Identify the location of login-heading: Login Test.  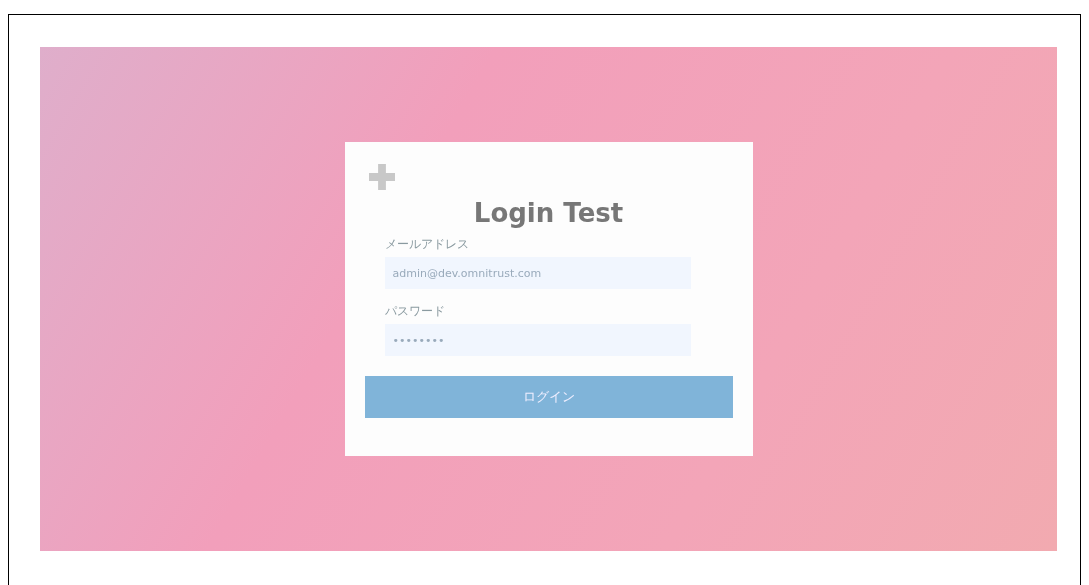
(548, 213).